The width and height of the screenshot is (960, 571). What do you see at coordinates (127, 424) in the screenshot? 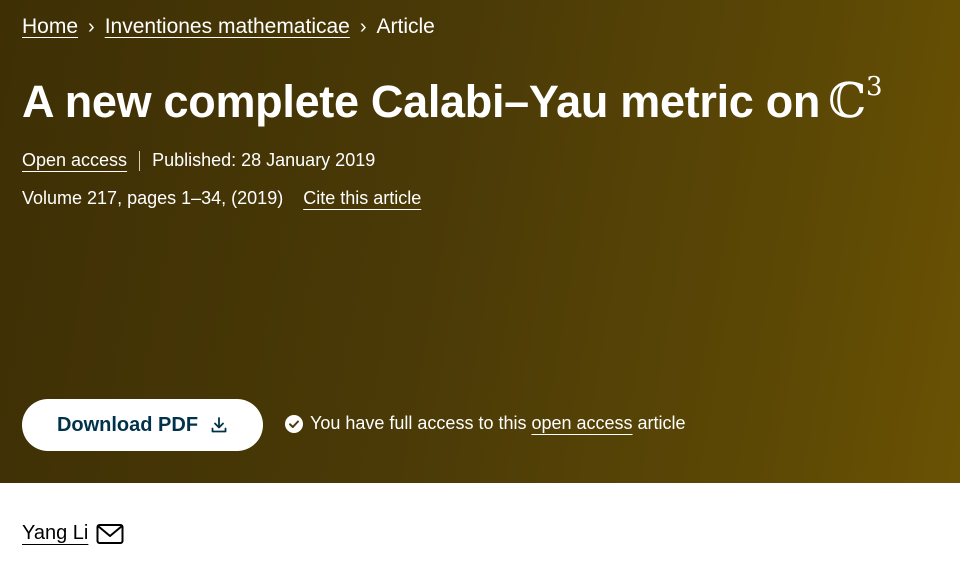
I see `download-pdf-label: Download PDF` at bounding box center [127, 424].